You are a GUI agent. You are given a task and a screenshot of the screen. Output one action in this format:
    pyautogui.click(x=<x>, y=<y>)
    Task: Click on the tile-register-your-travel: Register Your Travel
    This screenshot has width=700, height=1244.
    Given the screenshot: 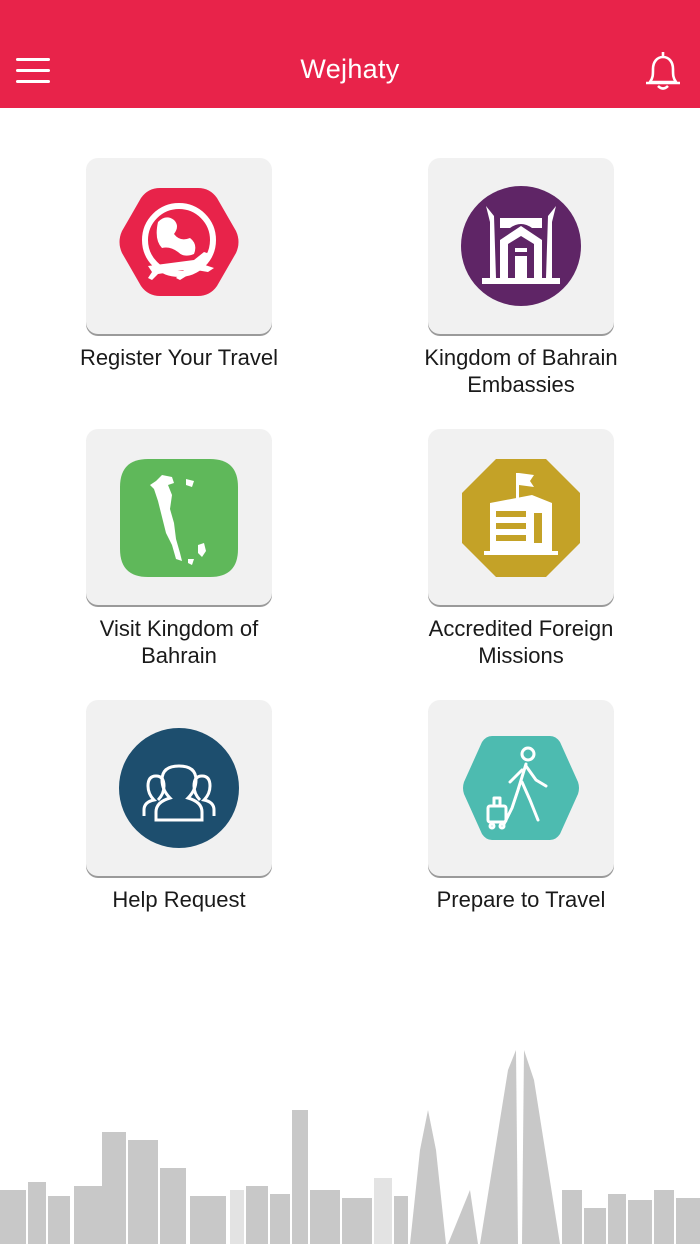 What is the action you would take?
    pyautogui.click(x=166, y=283)
    